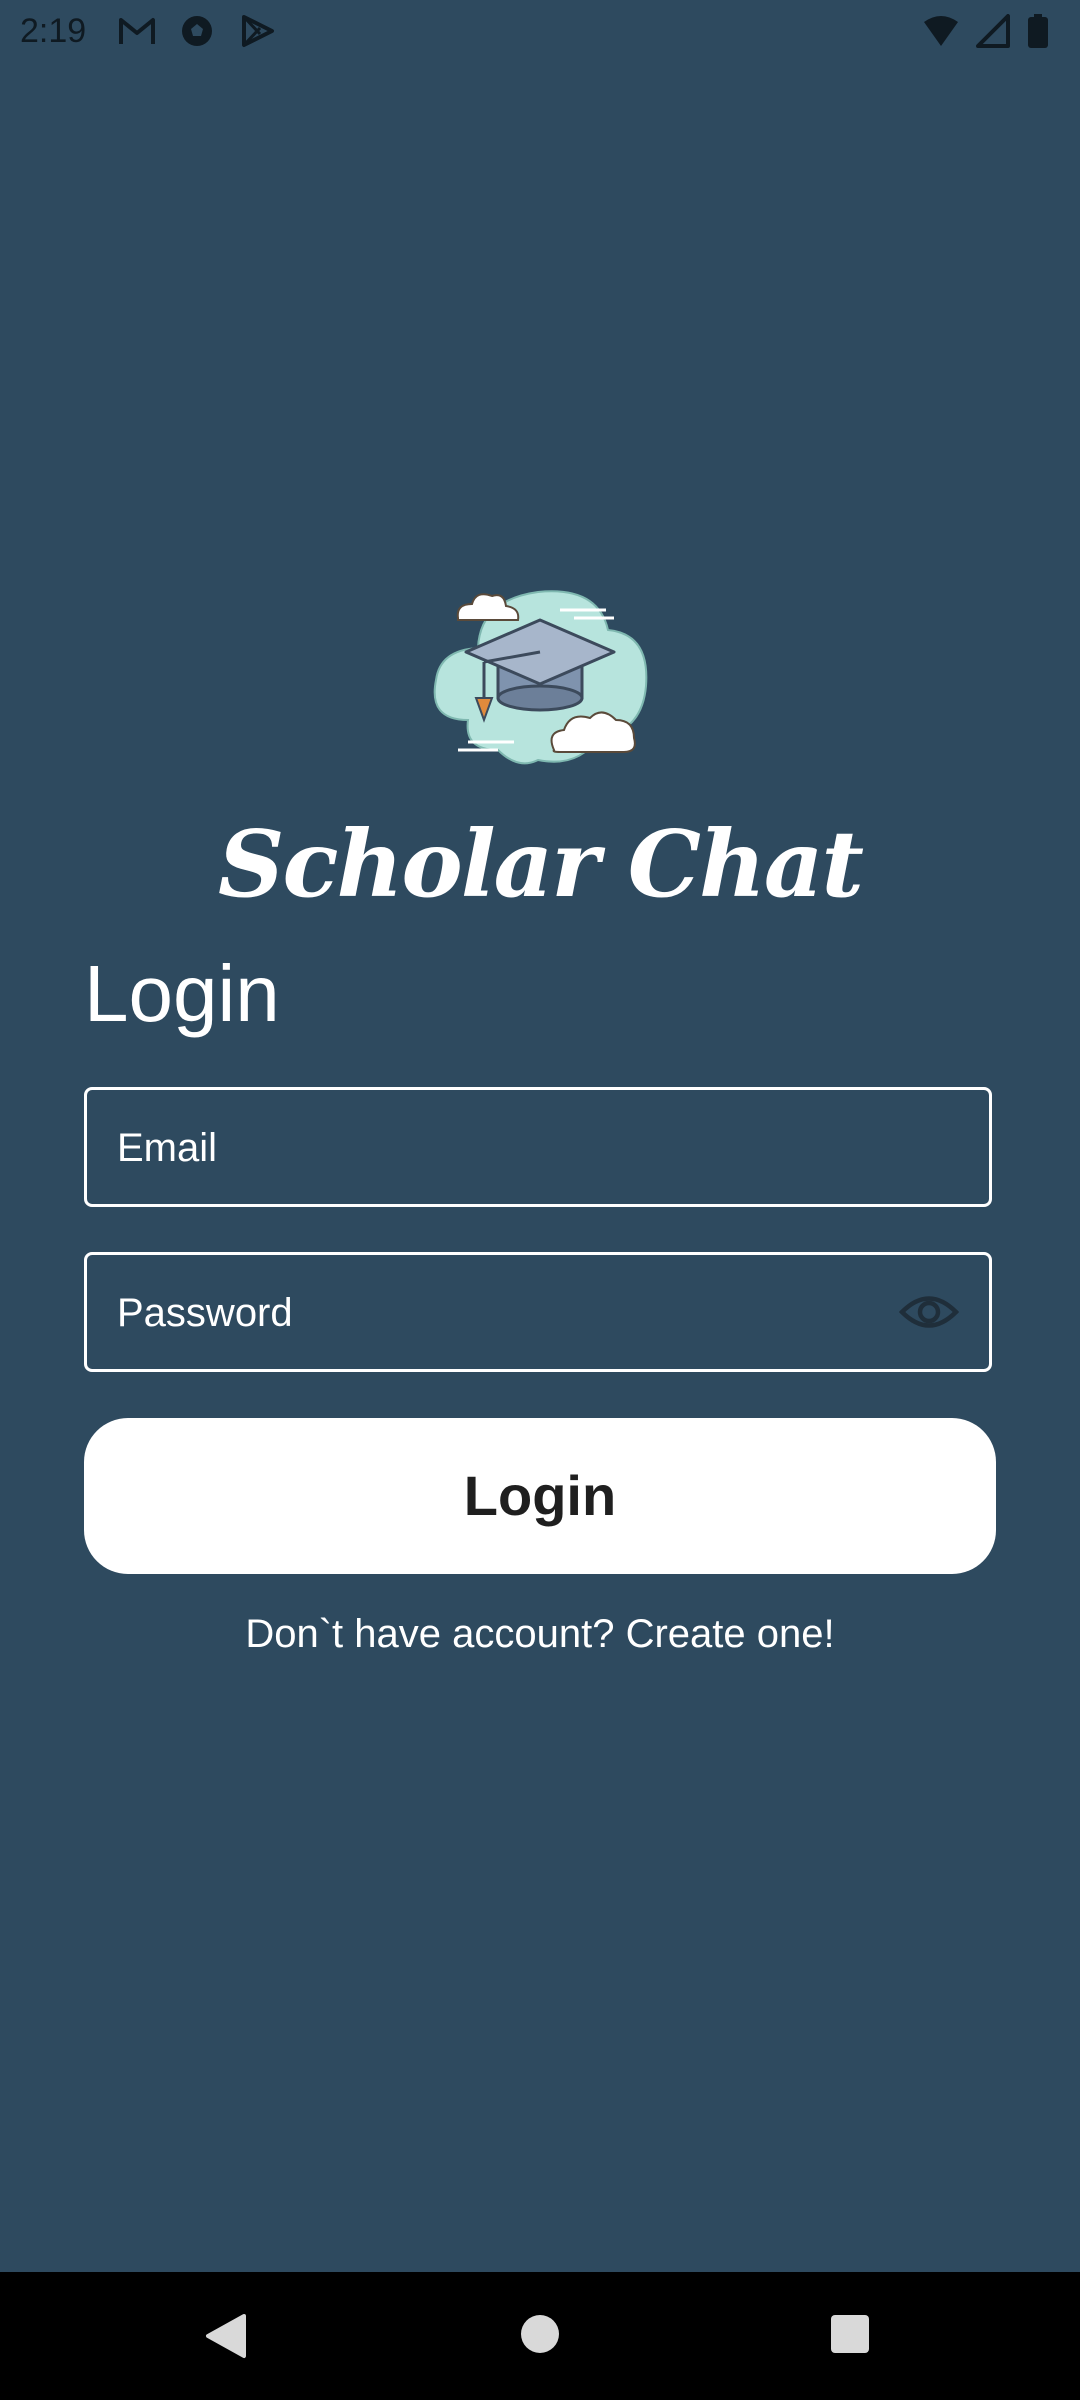 The image size is (1080, 2400). Describe the element at coordinates (538, 1147) in the screenshot. I see `email-field: Email` at that location.